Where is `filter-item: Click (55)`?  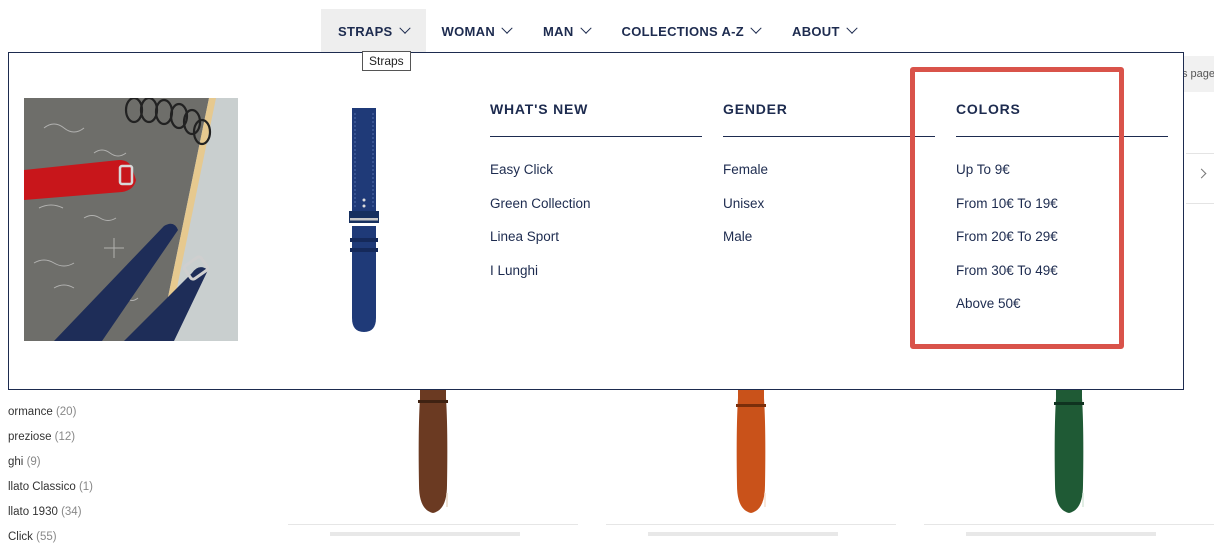
filter-item: Click (55) is located at coordinates (50, 541).